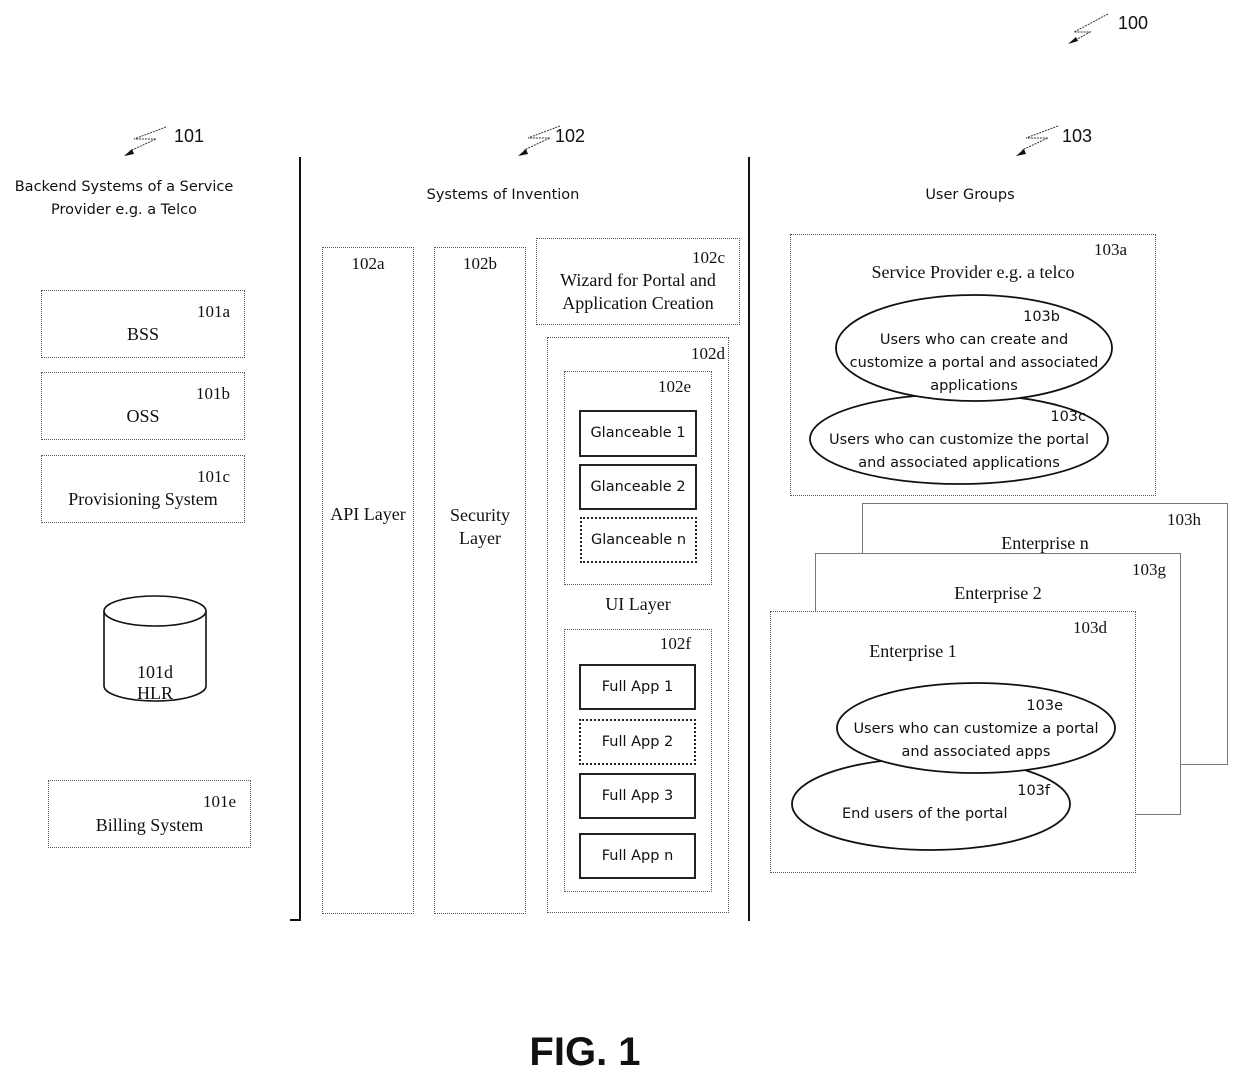  Describe the element at coordinates (143, 416) in the screenshot. I see `oss-label: OSS` at that location.